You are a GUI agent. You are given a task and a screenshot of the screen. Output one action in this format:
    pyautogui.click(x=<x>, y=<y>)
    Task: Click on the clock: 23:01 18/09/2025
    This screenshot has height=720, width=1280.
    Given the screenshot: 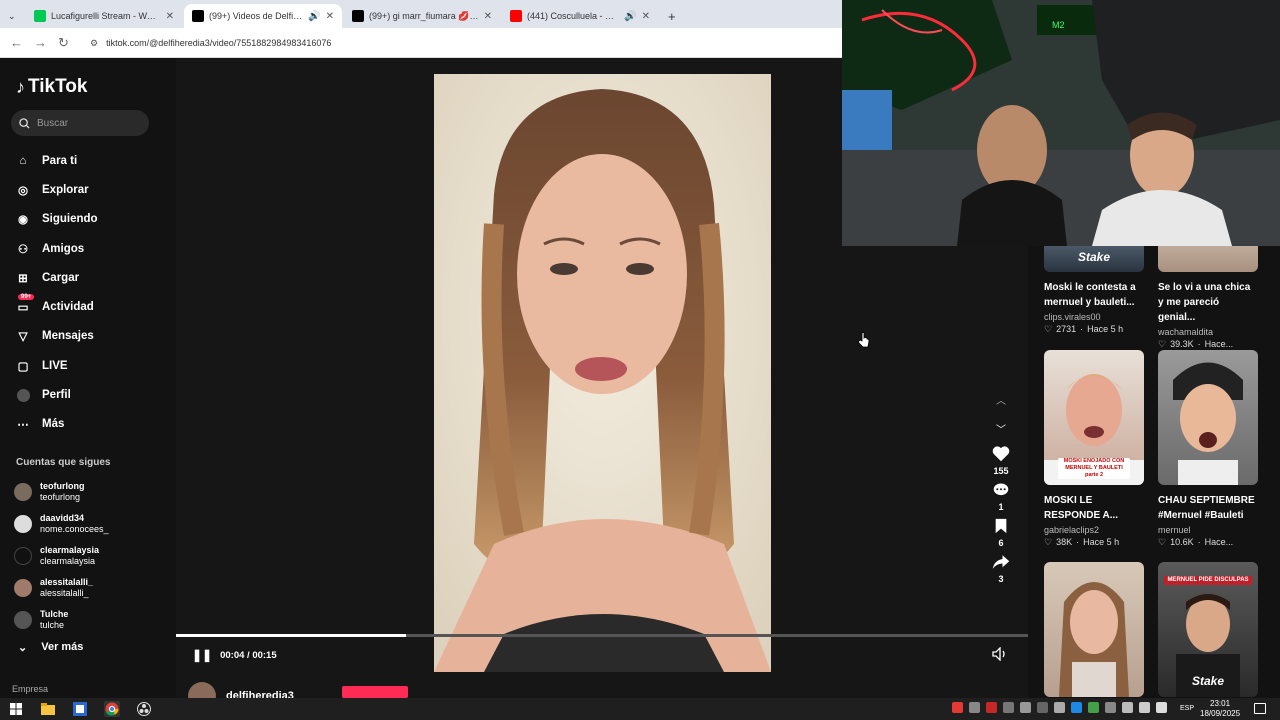 What is the action you would take?
    pyautogui.click(x=1220, y=709)
    